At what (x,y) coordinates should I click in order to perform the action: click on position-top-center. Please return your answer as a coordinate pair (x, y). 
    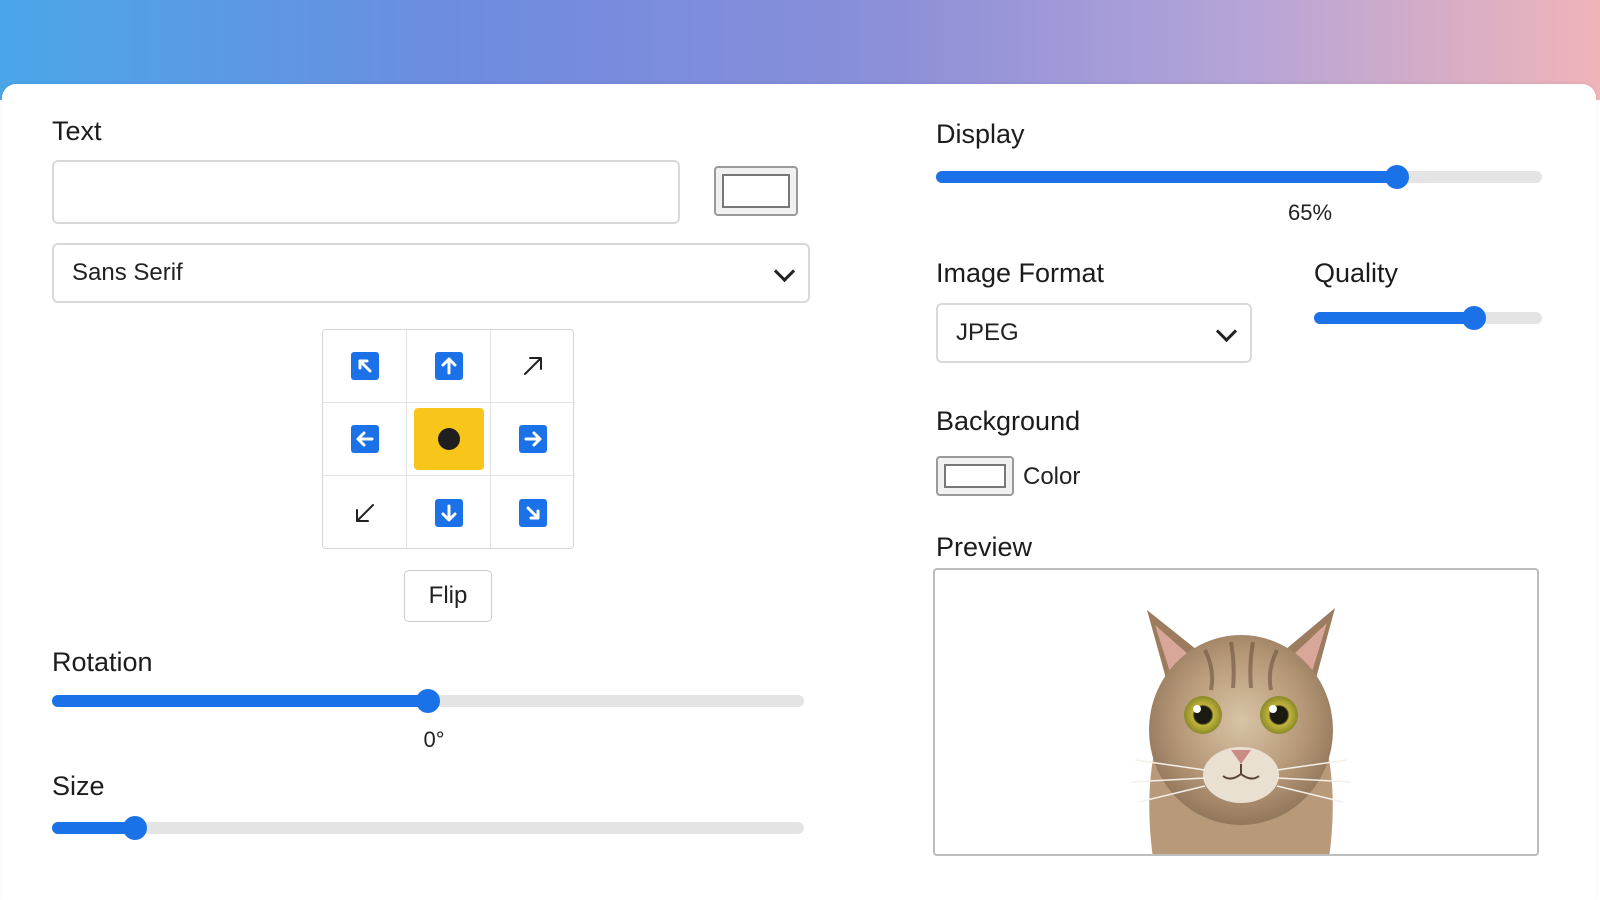
    Looking at the image, I should click on (449, 366).